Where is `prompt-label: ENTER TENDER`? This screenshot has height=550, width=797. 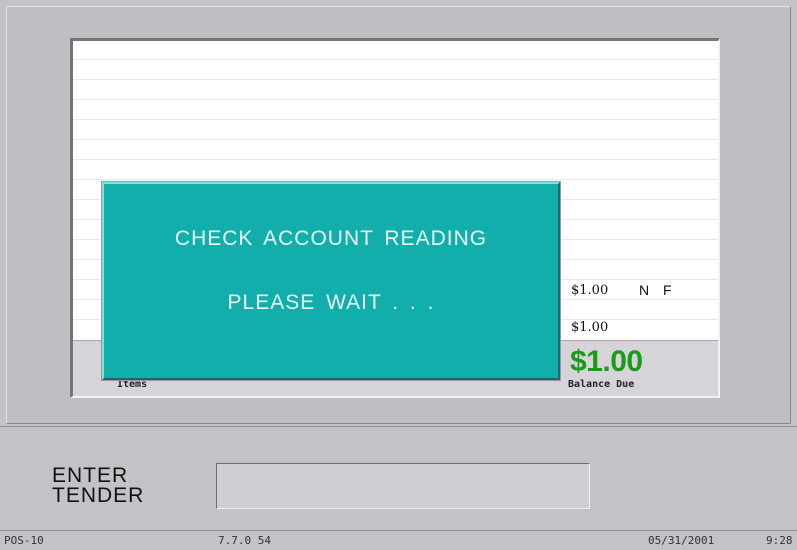
prompt-label: ENTER TENDER is located at coordinates (98, 485).